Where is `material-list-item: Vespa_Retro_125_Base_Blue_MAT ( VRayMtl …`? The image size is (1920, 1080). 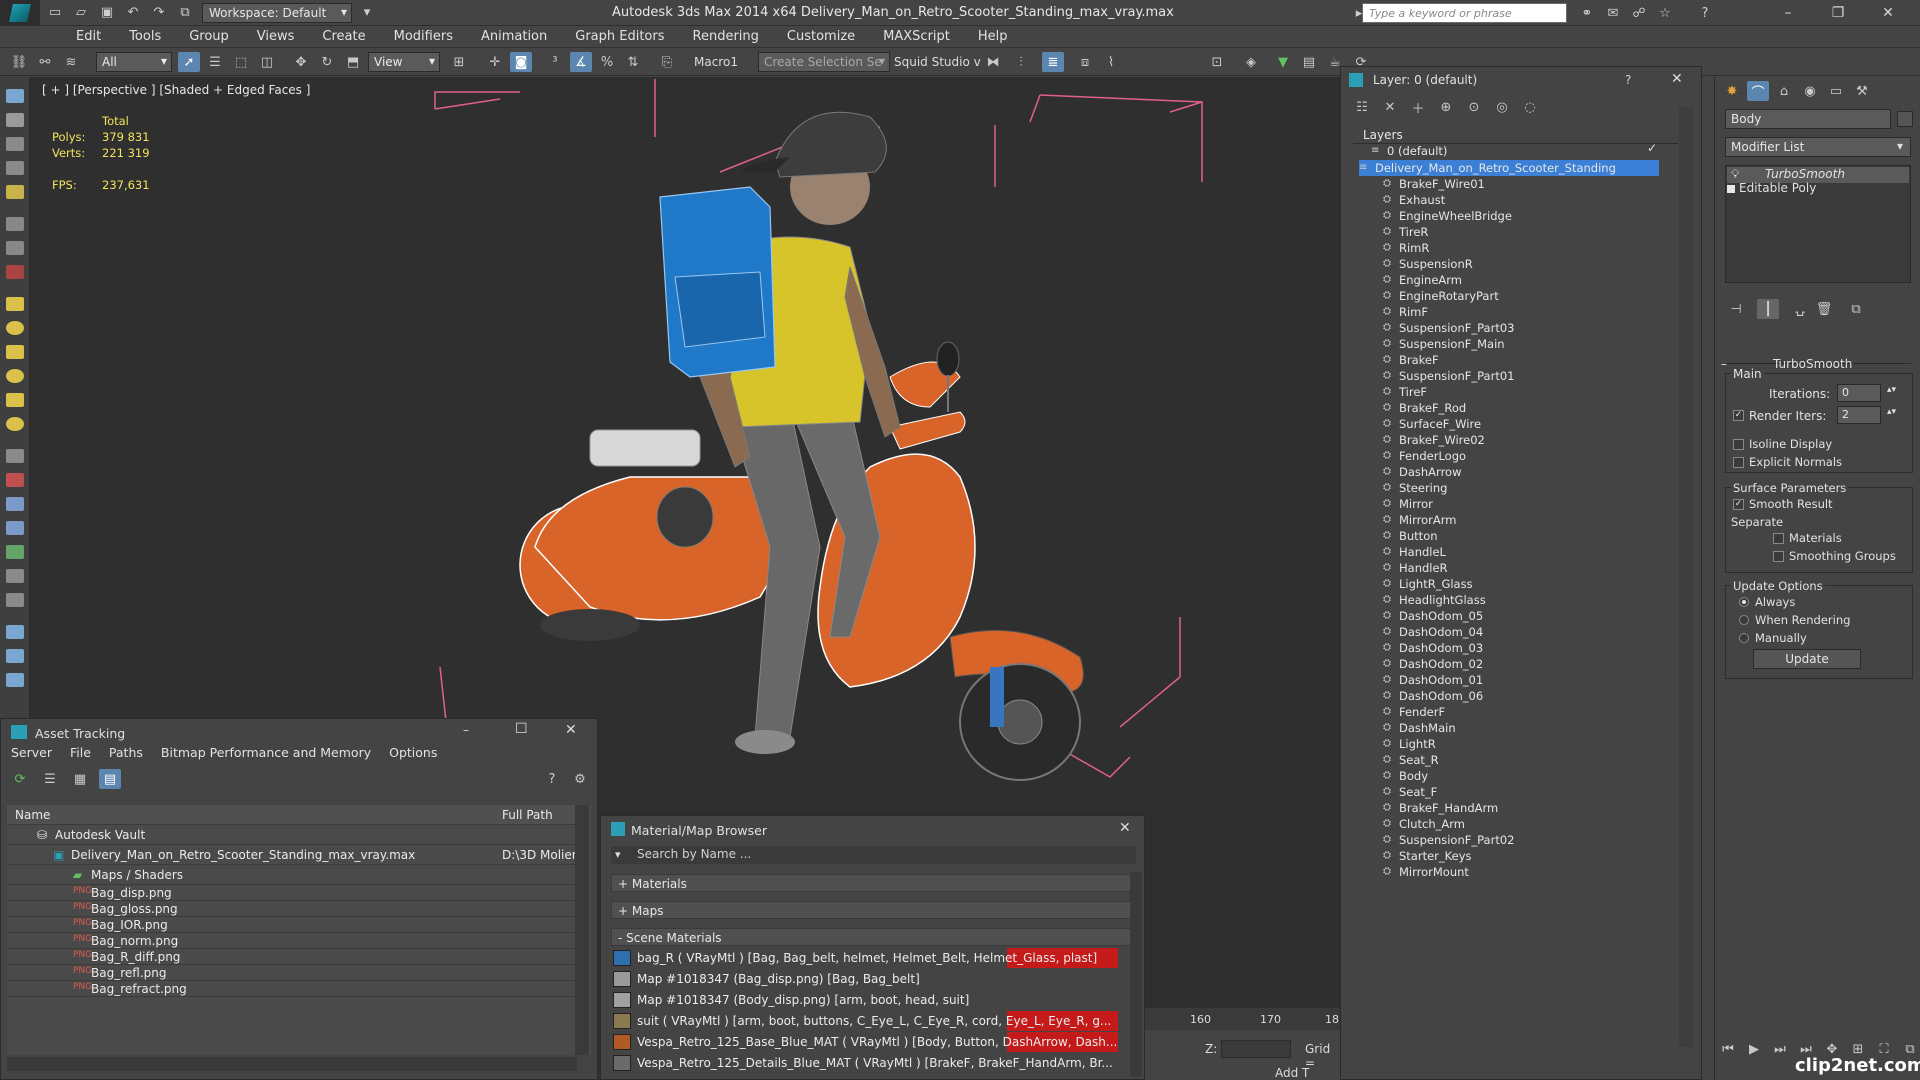
material-list-item: Vespa_Retro_125_Base_Blue_MAT ( VRayMtl … is located at coordinates (865, 1042).